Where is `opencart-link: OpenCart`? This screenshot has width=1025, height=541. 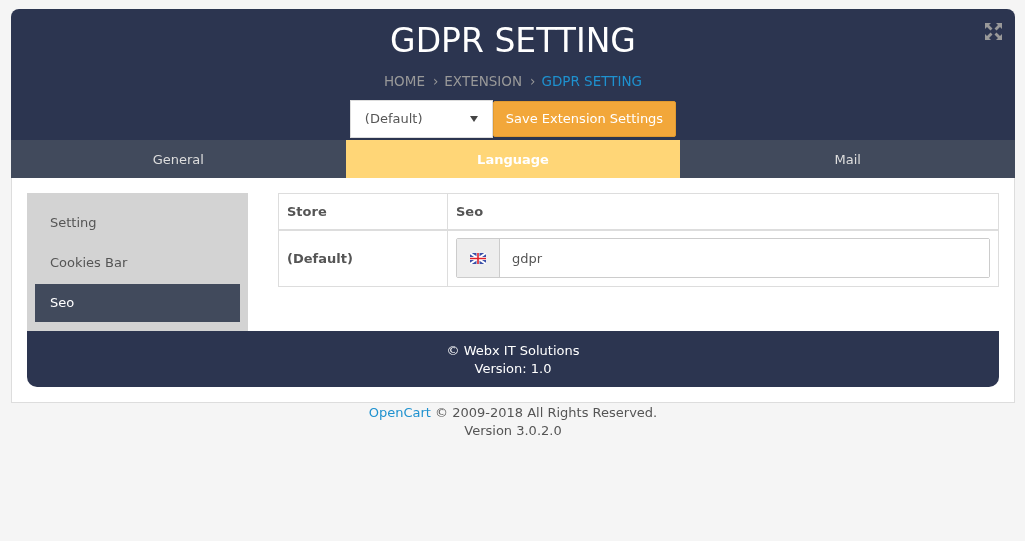 opencart-link: OpenCart is located at coordinates (399, 412).